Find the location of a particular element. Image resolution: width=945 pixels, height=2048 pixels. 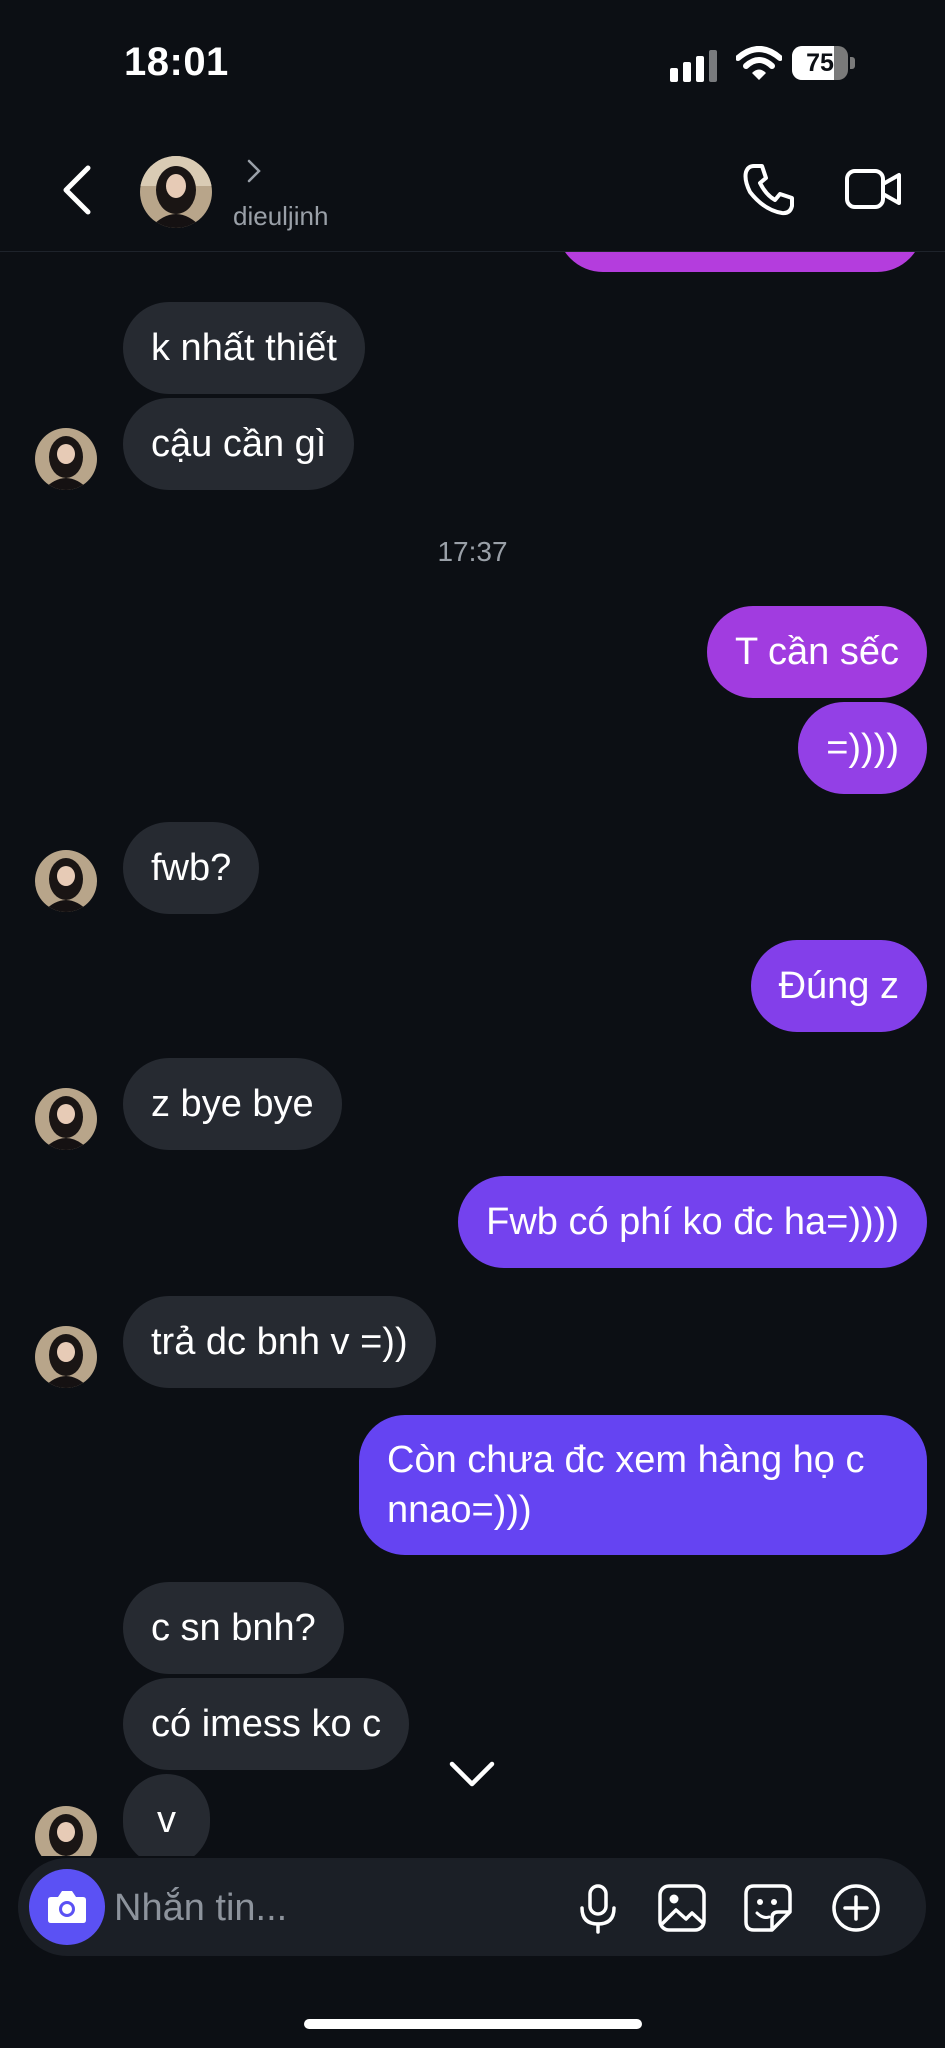

timestamp: 17:37 is located at coordinates (472, 551).